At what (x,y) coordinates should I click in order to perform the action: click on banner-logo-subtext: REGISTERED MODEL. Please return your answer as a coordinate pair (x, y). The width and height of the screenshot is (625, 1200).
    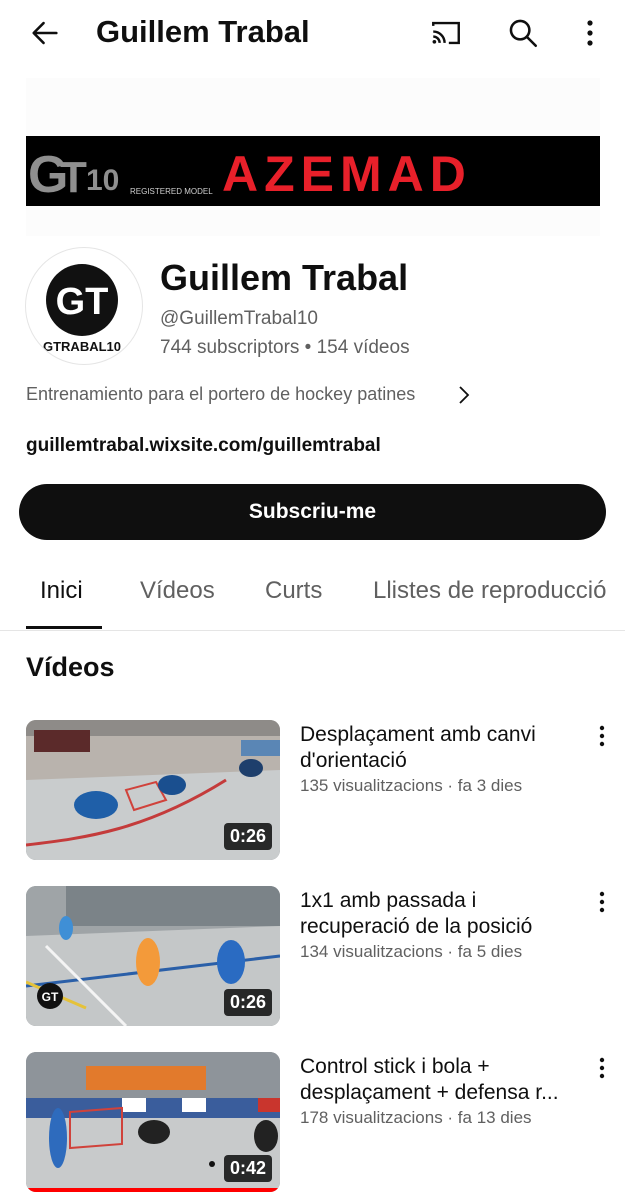
    Looking at the image, I should click on (171, 191).